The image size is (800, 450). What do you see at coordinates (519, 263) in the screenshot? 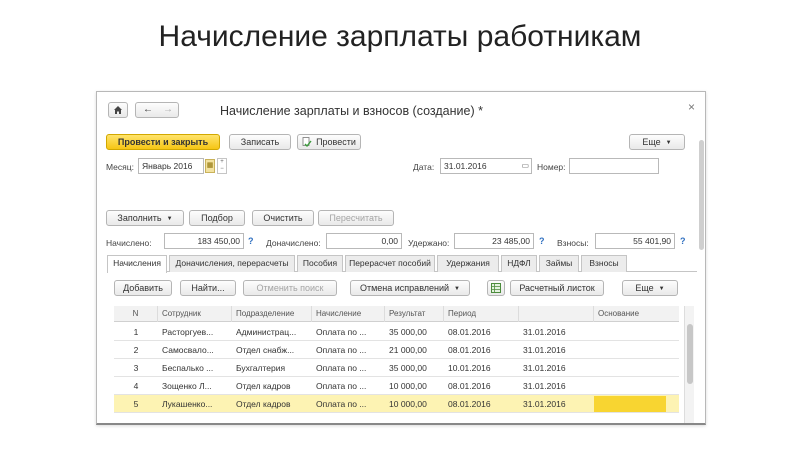
I see `tab-ndfl: НДФЛ` at bounding box center [519, 263].